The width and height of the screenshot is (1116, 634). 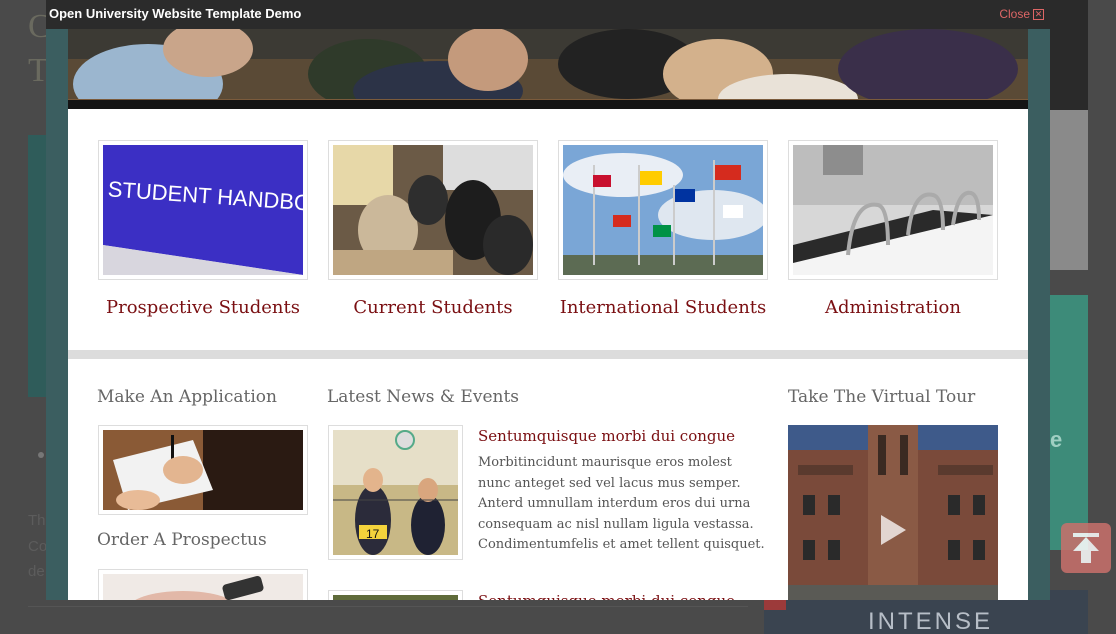 What do you see at coordinates (38, 266) in the screenshot?
I see `background-panel` at bounding box center [38, 266].